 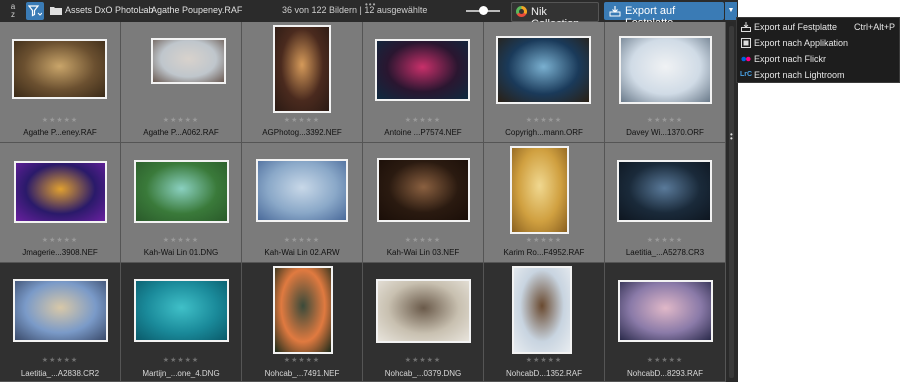 I want to click on thumbnail-filename: Kah-Wai Lin 02.ARW, so click(x=302, y=252).